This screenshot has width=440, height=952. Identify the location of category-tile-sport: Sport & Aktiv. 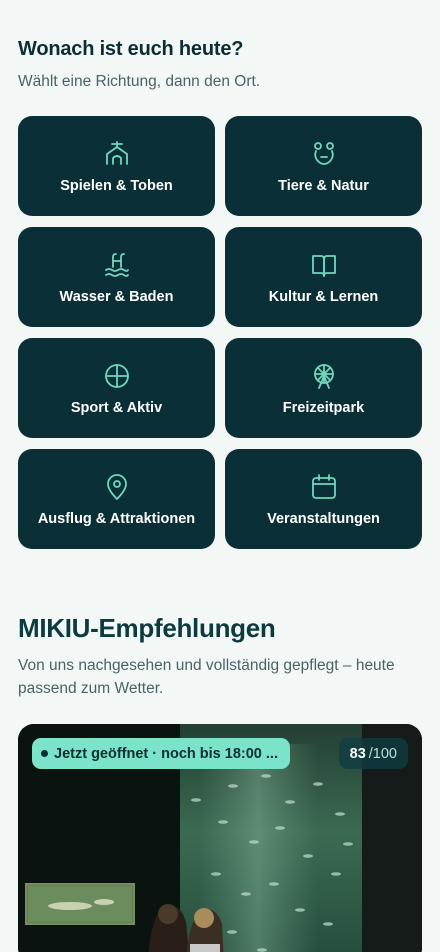
(116, 388).